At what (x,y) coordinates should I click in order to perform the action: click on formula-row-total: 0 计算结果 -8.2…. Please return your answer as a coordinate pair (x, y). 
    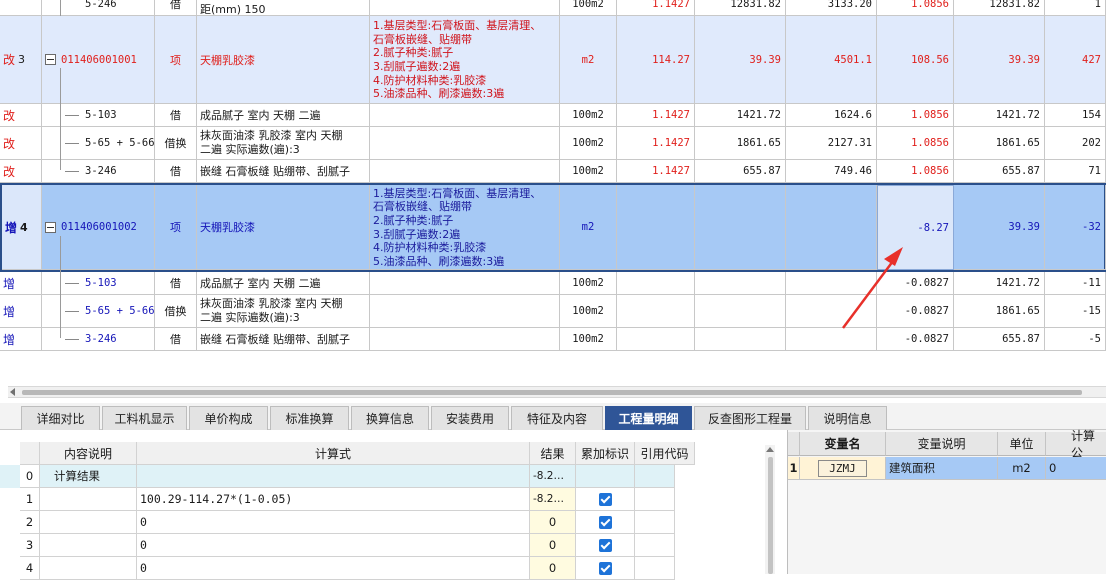
    Looking at the image, I should click on (337, 476).